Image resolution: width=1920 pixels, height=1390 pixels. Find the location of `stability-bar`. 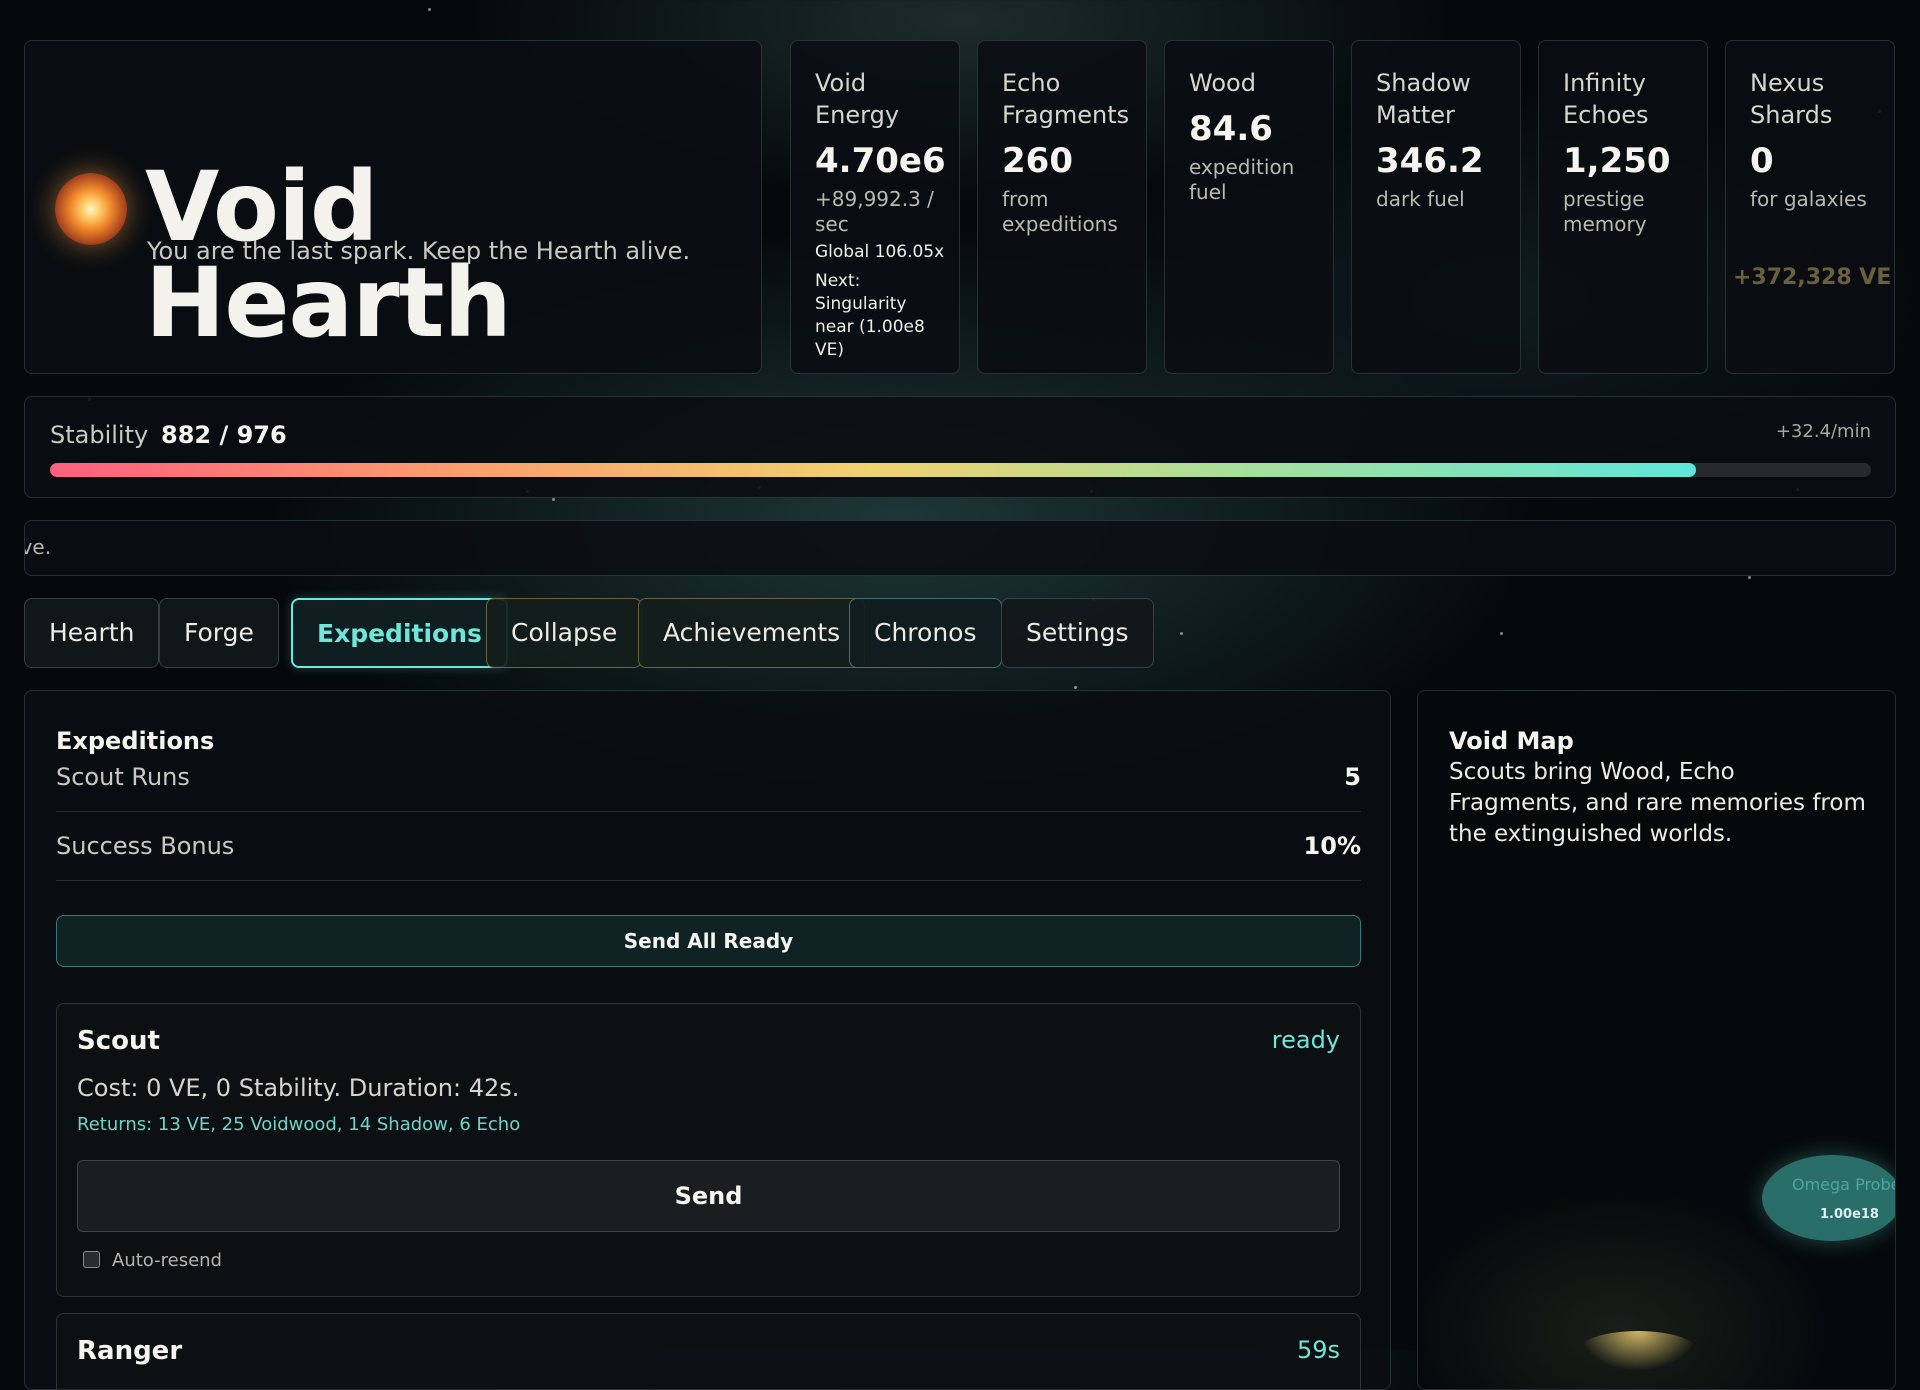

stability-bar is located at coordinates (960, 470).